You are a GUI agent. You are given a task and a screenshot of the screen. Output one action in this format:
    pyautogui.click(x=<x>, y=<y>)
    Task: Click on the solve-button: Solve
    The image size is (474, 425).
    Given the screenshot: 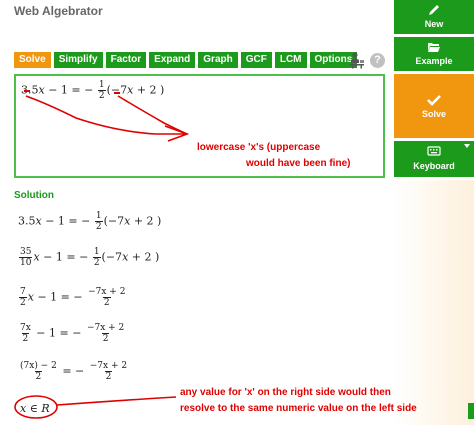 What is the action you would take?
    pyautogui.click(x=434, y=106)
    